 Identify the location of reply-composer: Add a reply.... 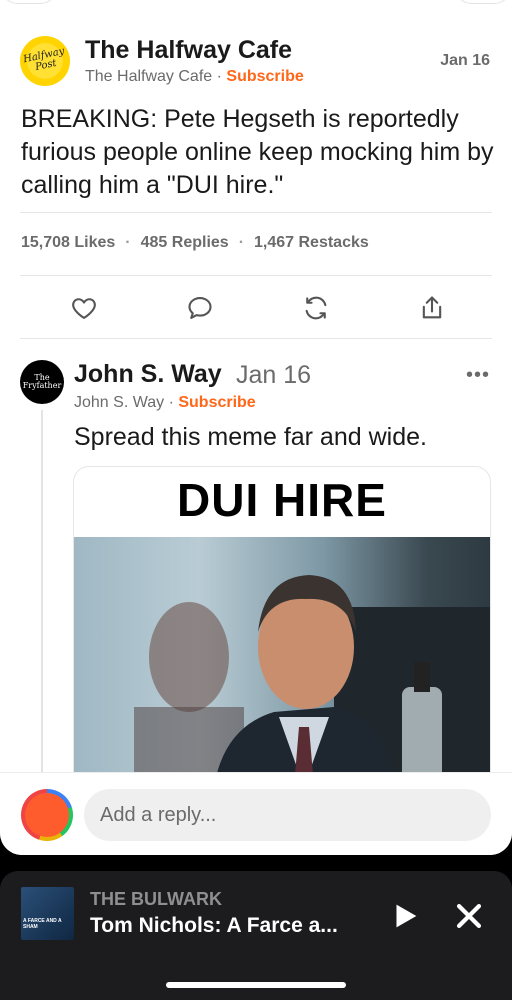
(256, 813).